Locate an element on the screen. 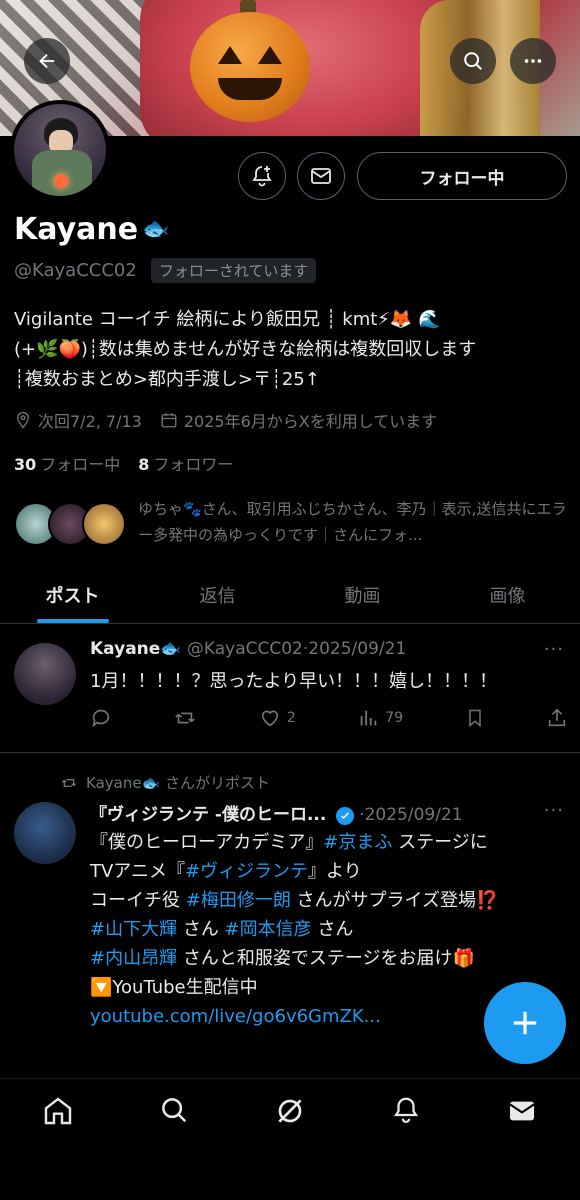 The height and width of the screenshot is (1200, 580). pumpkin-mouth is located at coordinates (250, 89).